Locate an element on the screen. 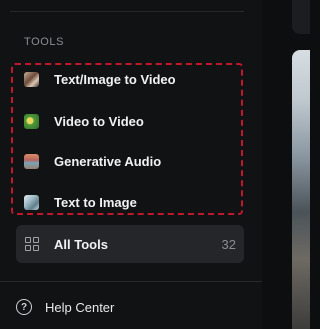 The image size is (320, 329). grid-icon is located at coordinates (32, 244).